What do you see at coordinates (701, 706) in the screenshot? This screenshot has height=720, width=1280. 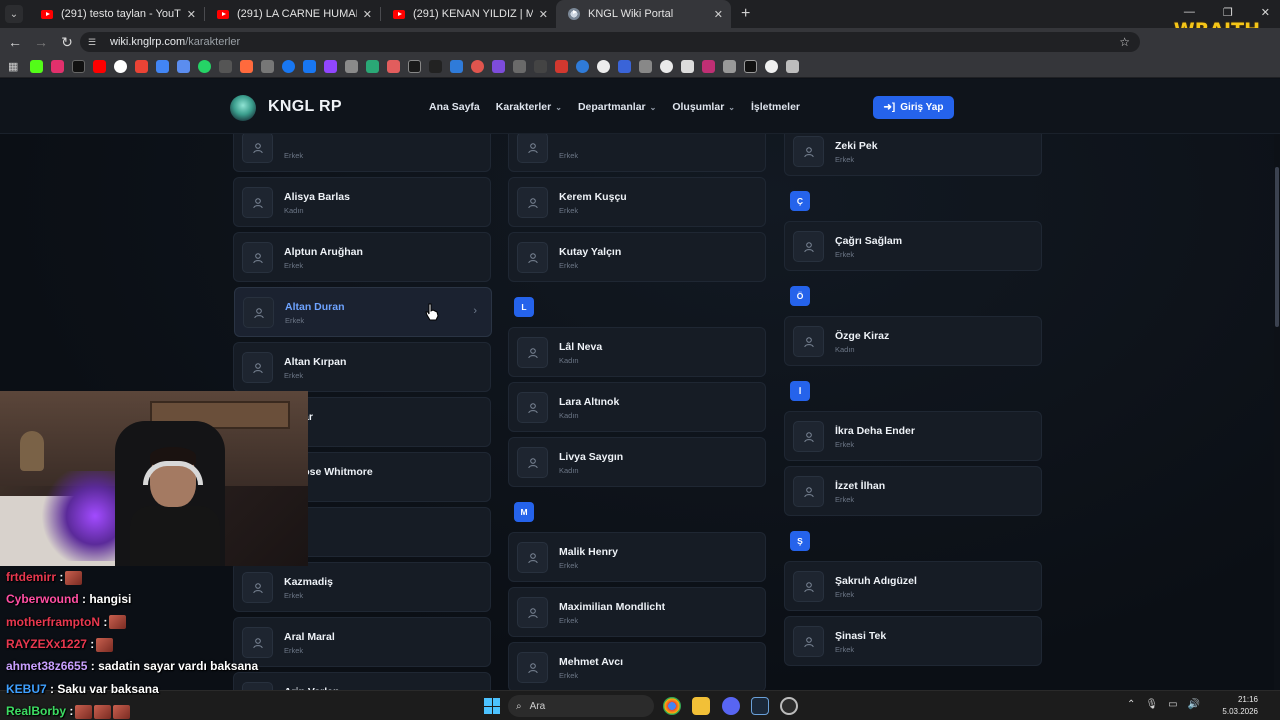 I see `file-explorer-icon` at bounding box center [701, 706].